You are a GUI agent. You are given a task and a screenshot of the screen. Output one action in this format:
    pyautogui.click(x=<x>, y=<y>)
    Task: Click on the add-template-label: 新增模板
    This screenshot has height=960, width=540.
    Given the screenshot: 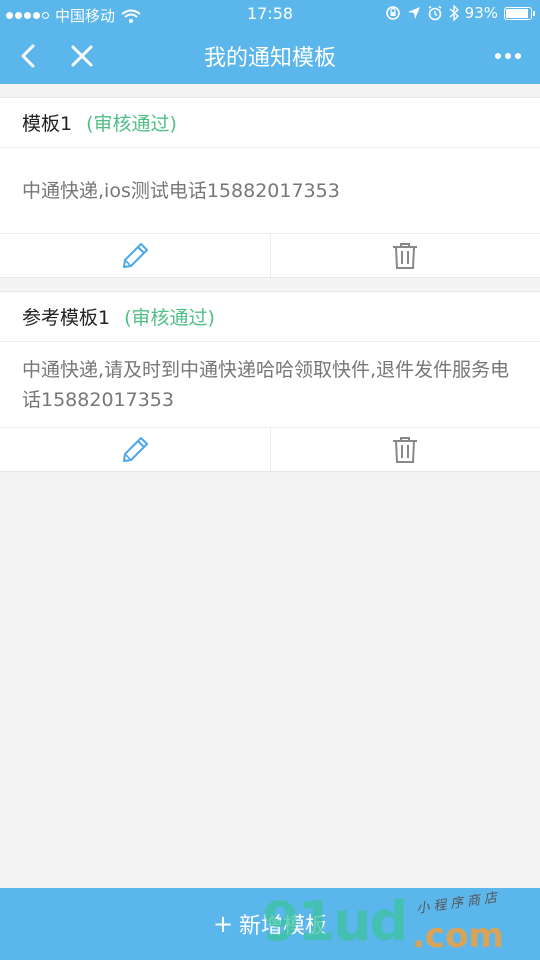 What is the action you would take?
    pyautogui.click(x=283, y=926)
    